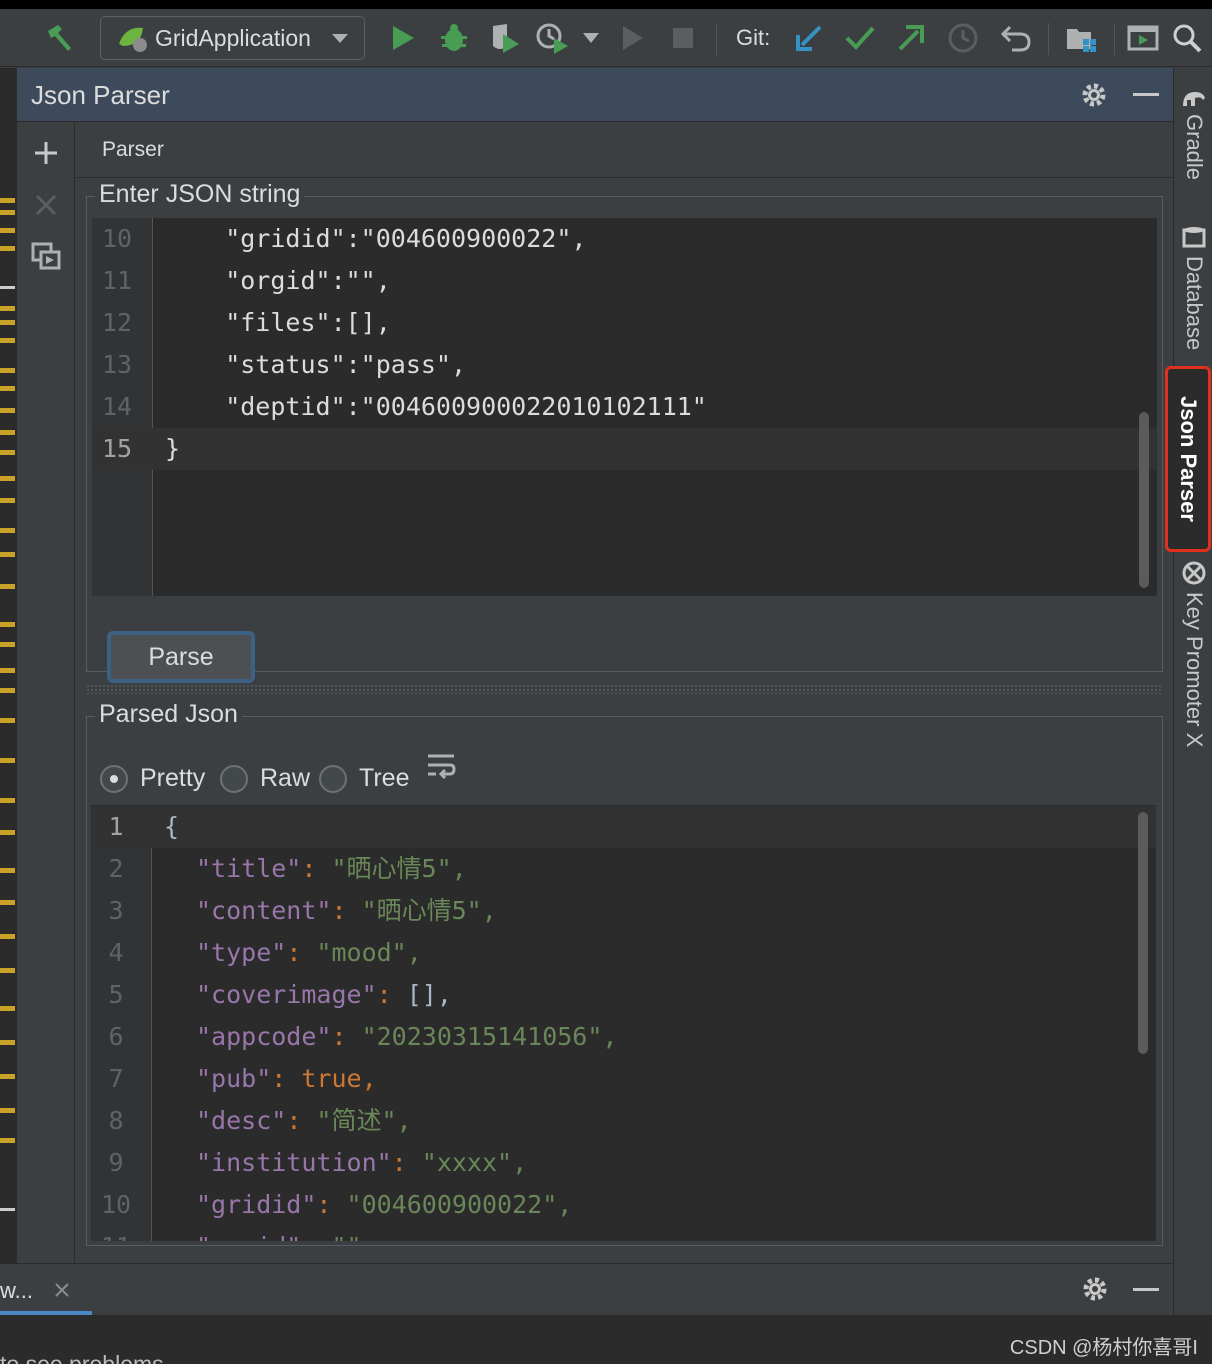  What do you see at coordinates (339, 1078) in the screenshot?
I see `json-value: true,` at bounding box center [339, 1078].